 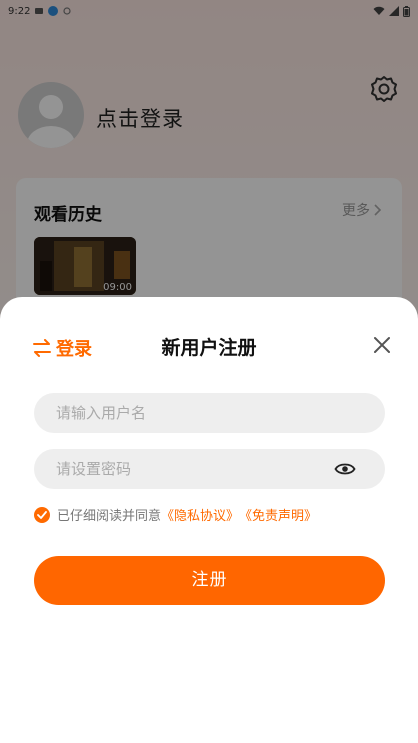 What do you see at coordinates (209, 413) in the screenshot?
I see `username-input` at bounding box center [209, 413].